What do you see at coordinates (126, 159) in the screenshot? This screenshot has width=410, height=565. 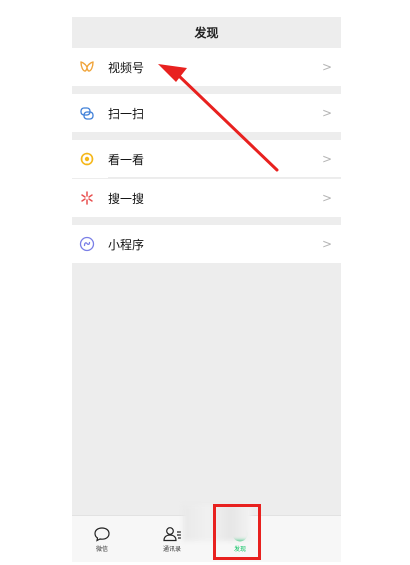 I see `menu-item-label: 看一看` at bounding box center [126, 159].